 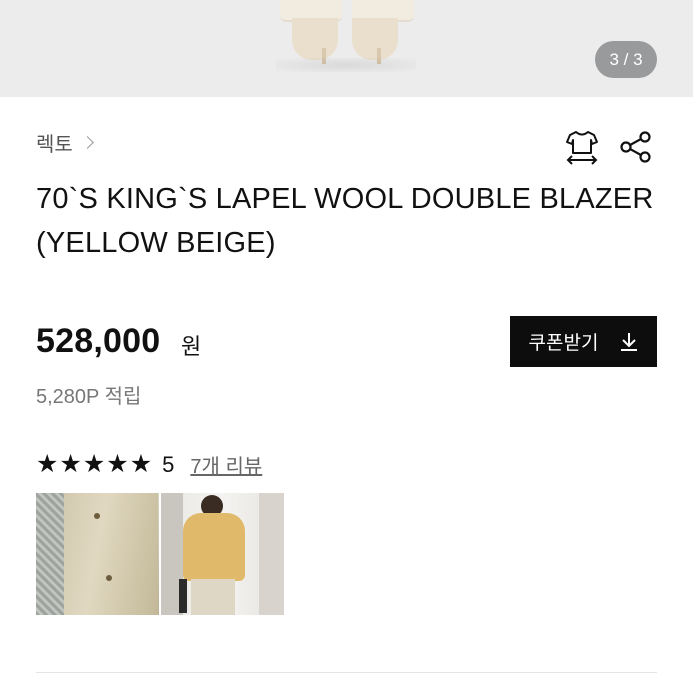 I want to click on share-icon, so click(x=635, y=147).